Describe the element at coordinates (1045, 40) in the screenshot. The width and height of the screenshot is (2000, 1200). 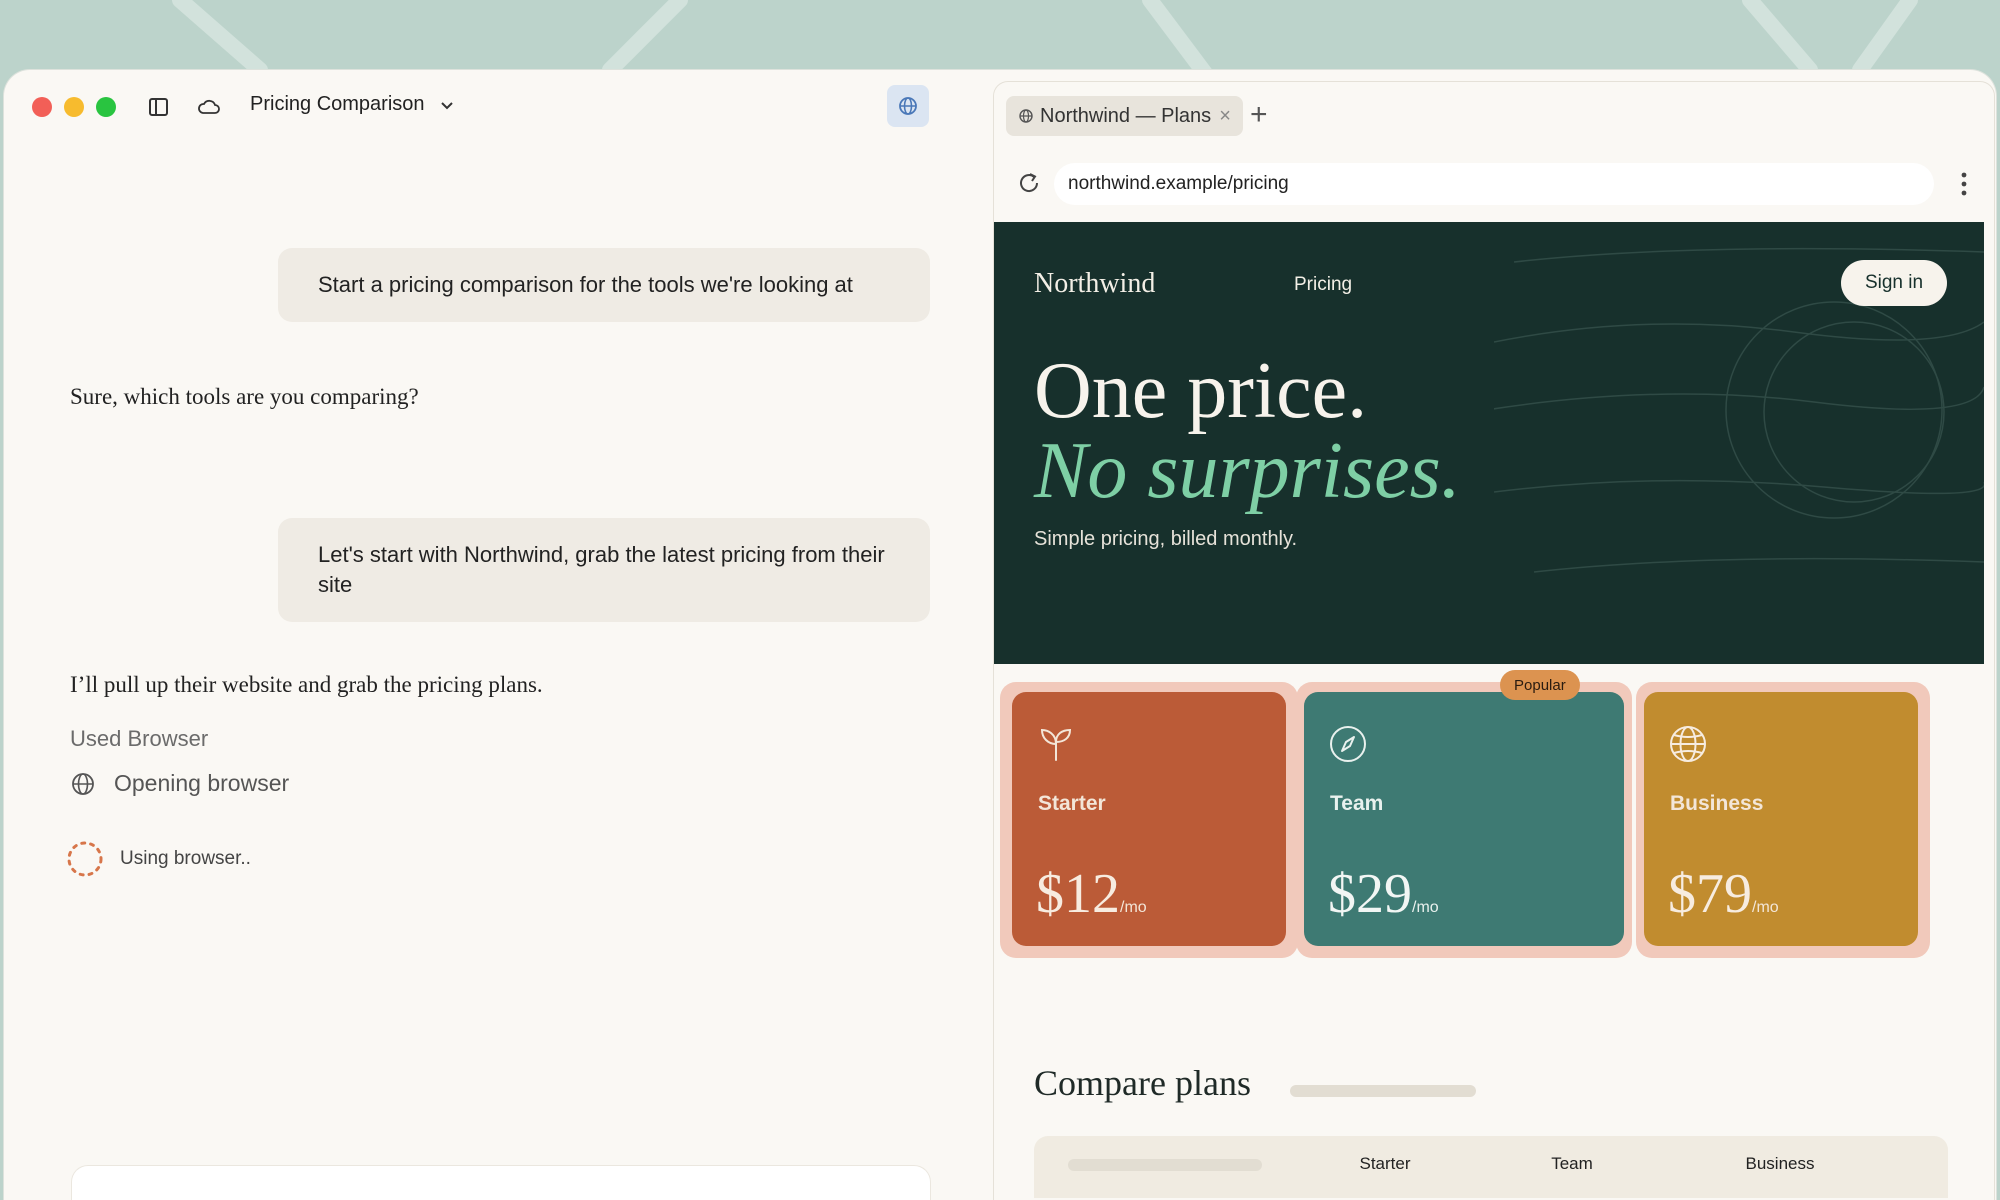
I see `background-pattern` at that location.